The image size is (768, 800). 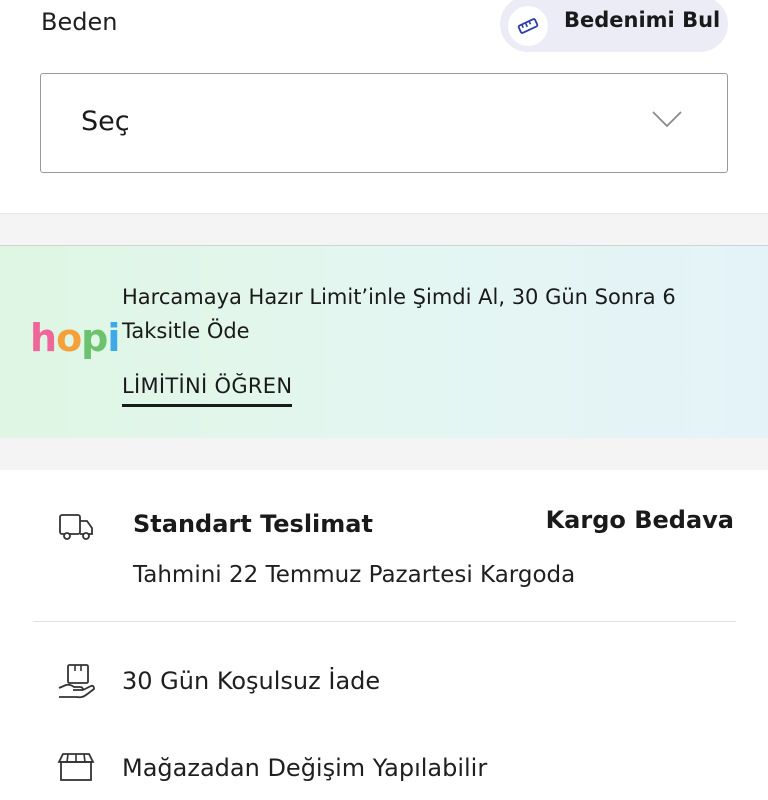 What do you see at coordinates (639, 520) in the screenshot?
I see `free-shipping-badge: Kargo Bedava` at bounding box center [639, 520].